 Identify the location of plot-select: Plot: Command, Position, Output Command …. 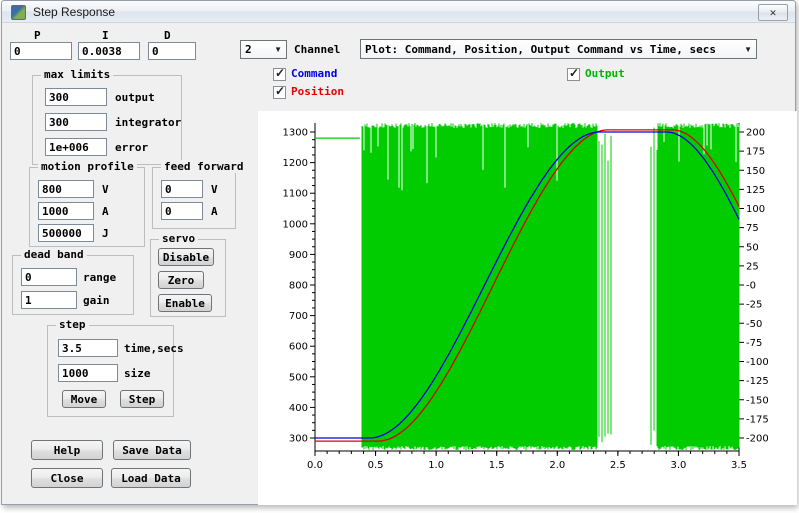
(558, 49).